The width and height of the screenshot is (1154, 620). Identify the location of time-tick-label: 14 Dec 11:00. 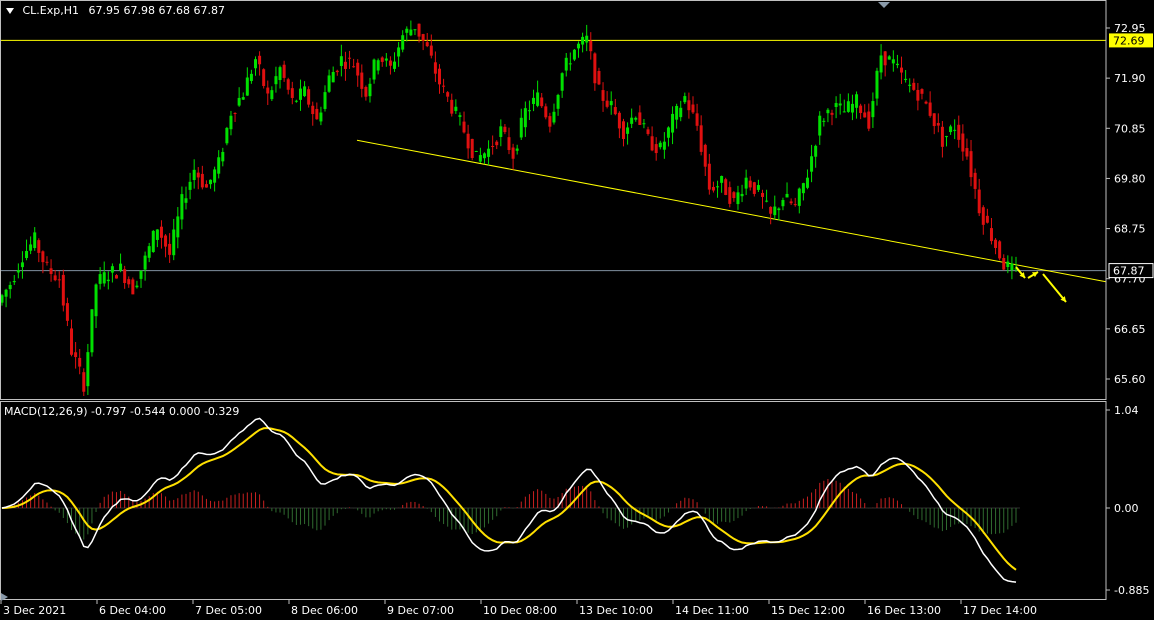
(712, 610).